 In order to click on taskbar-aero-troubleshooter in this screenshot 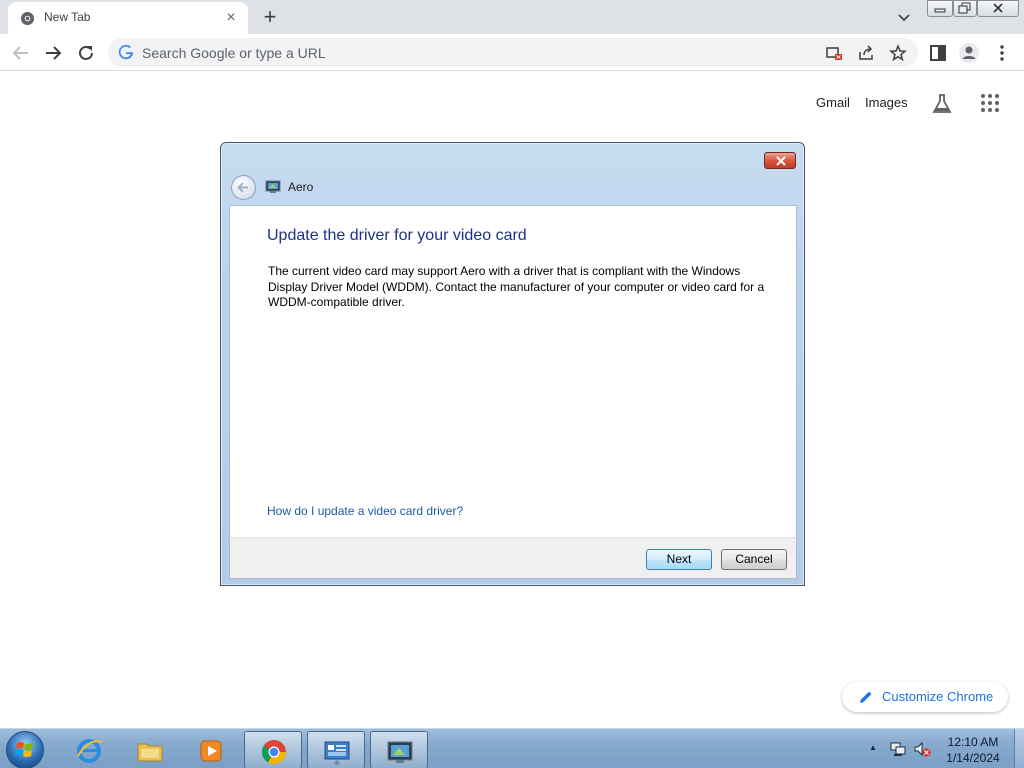, I will do `click(399, 749)`.